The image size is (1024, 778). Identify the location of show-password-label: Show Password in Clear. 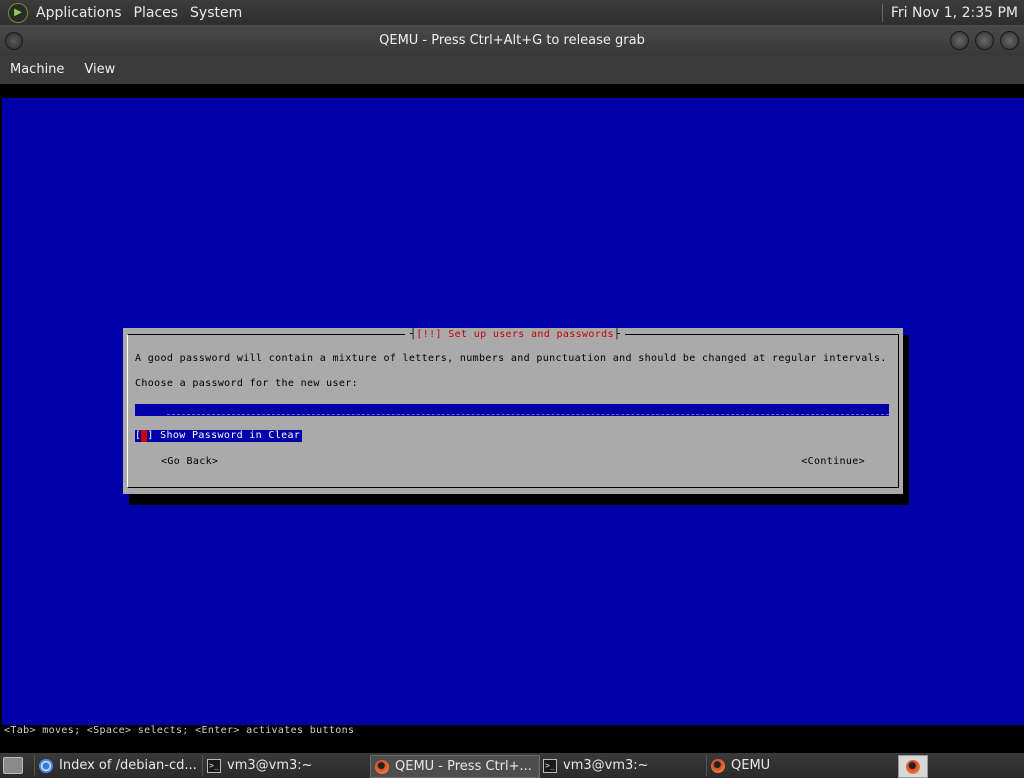
(230, 435).